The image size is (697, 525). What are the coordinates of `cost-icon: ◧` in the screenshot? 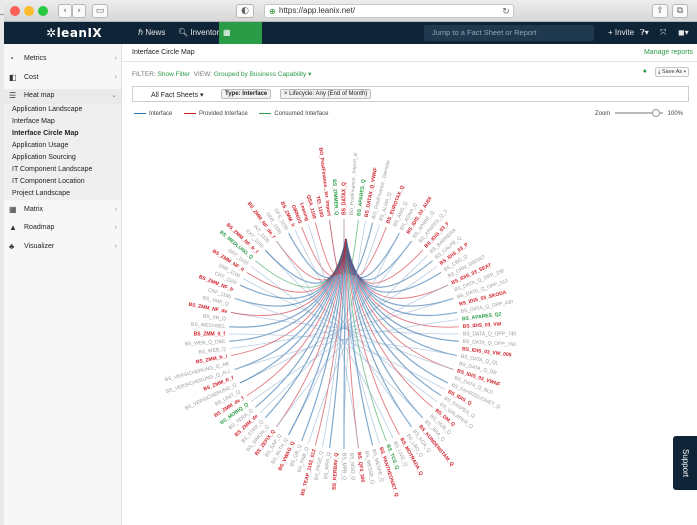 It's located at (13, 77).